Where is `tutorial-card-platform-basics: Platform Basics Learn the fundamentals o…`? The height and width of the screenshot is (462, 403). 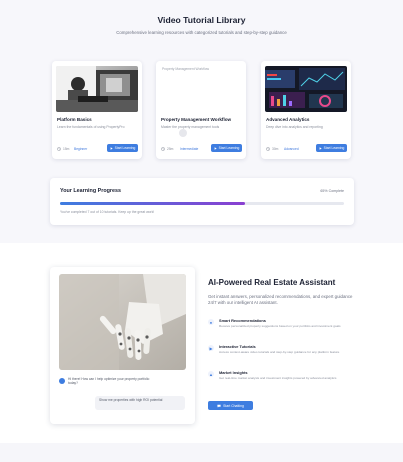
tutorial-card-platform-basics: Platform Basics Learn the fundamentals o… is located at coordinates (97, 110).